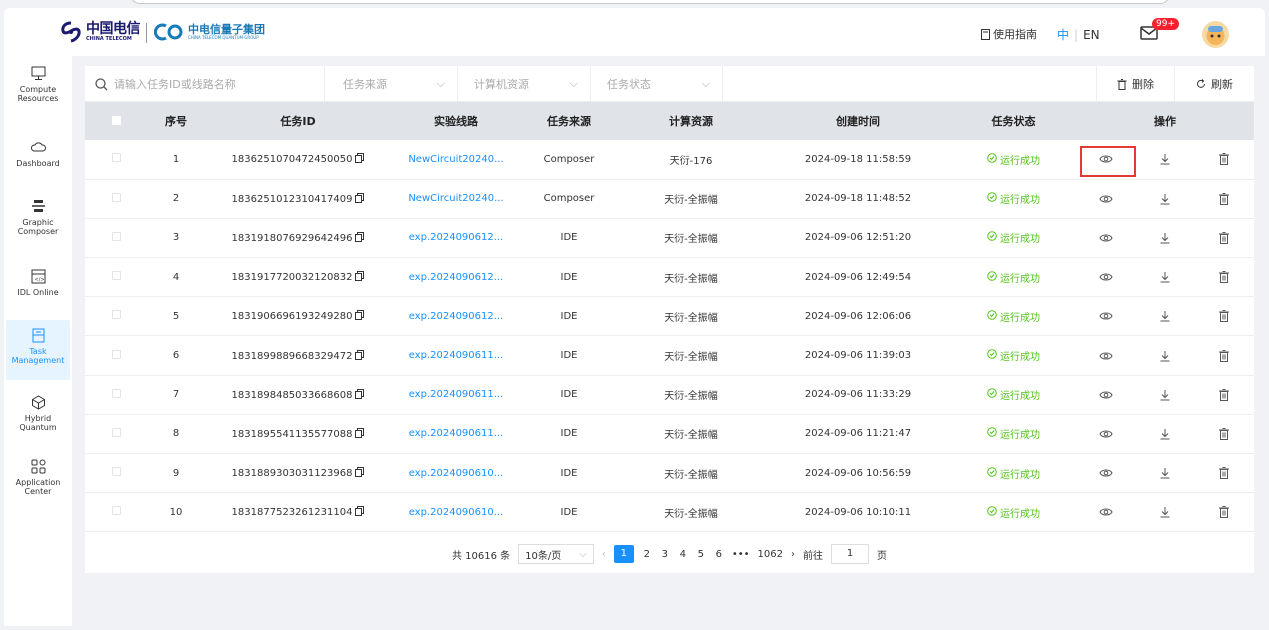  What do you see at coordinates (569, 121) in the screenshot?
I see `col-source: 任务来源` at bounding box center [569, 121].